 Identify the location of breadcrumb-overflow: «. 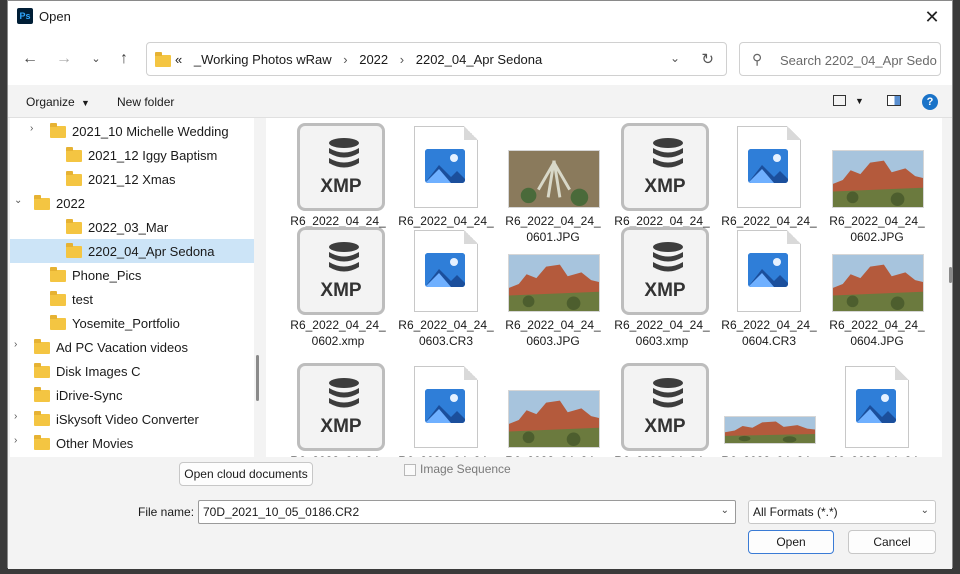
(178, 59).